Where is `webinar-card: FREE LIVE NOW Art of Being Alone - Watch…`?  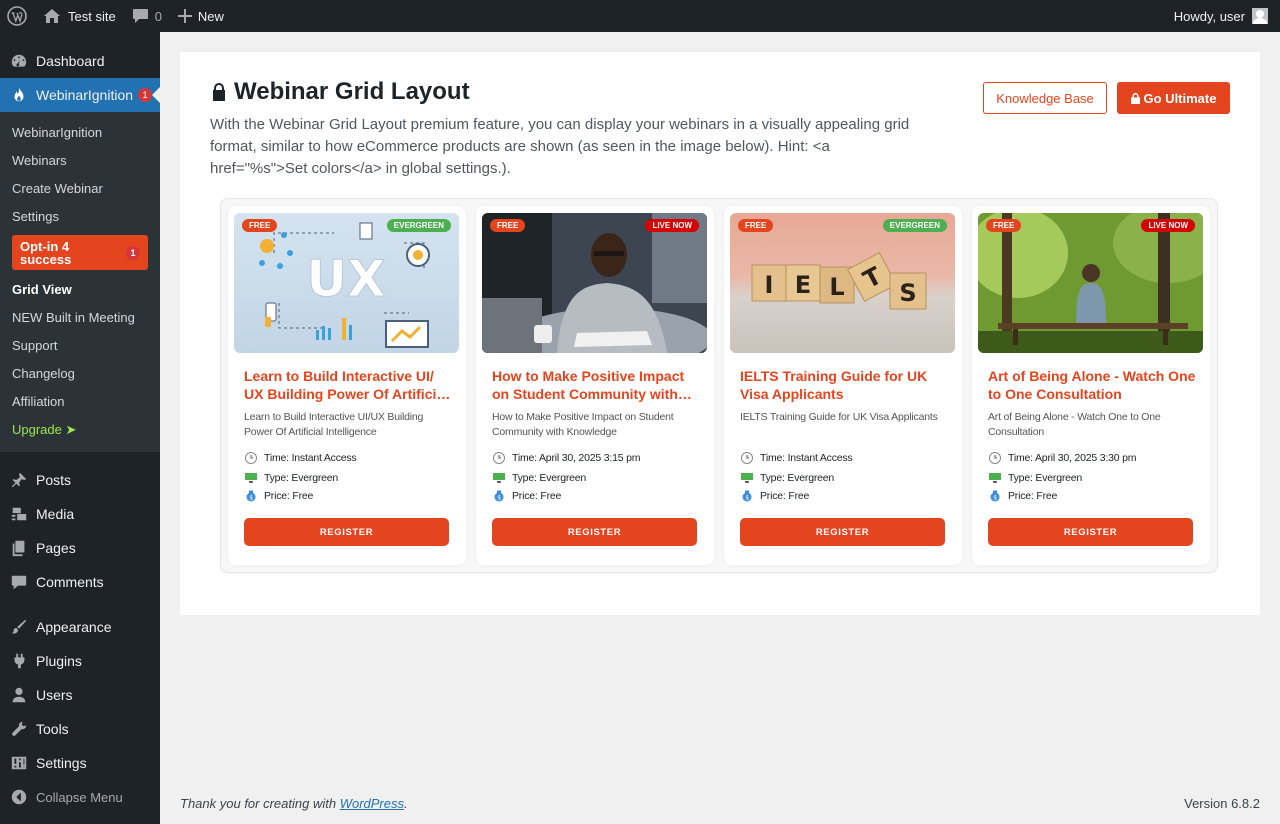
webinar-card: FREE LIVE NOW Art of Being Alone - Watch… is located at coordinates (1091, 385).